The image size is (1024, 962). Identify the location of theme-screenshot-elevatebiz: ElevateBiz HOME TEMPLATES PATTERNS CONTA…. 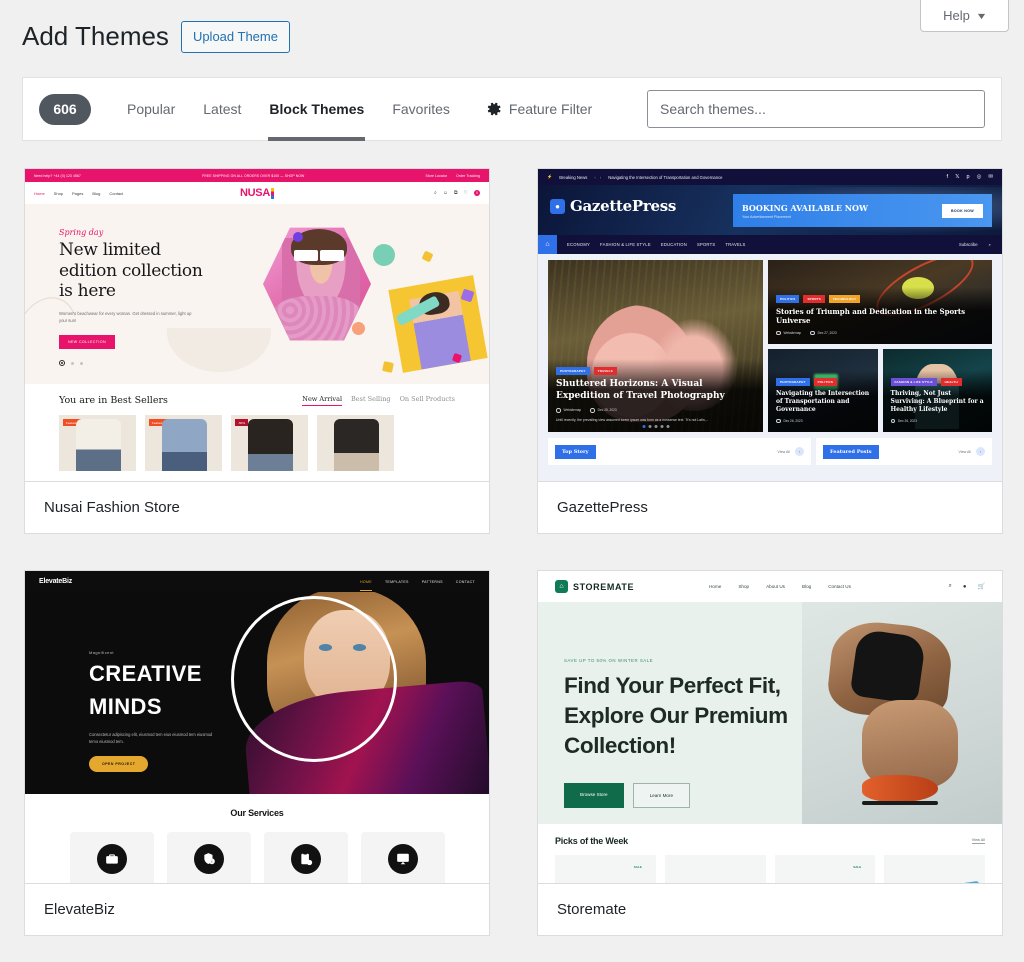
(257, 727).